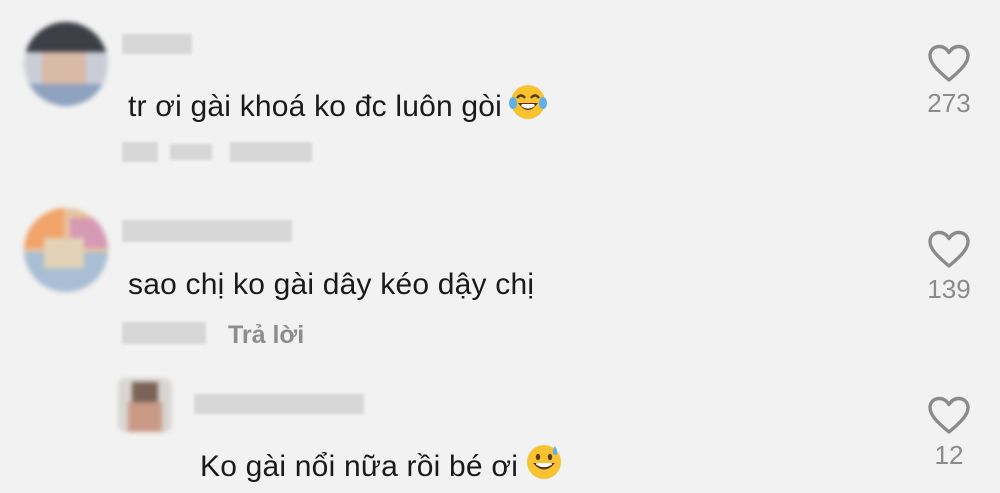 The width and height of the screenshot is (1000, 493). I want to click on comment-text-content: Ko gài nổi nữa rồi bé ơi, so click(359, 466).